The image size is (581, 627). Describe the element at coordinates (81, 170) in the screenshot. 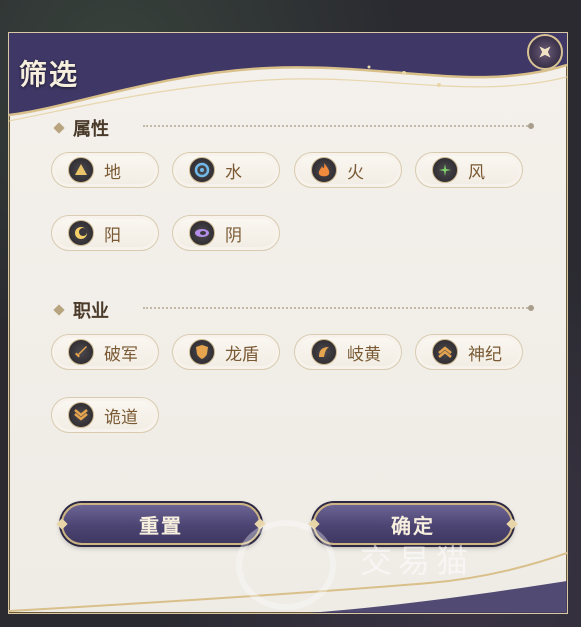

I see `earth-element-icon` at that location.